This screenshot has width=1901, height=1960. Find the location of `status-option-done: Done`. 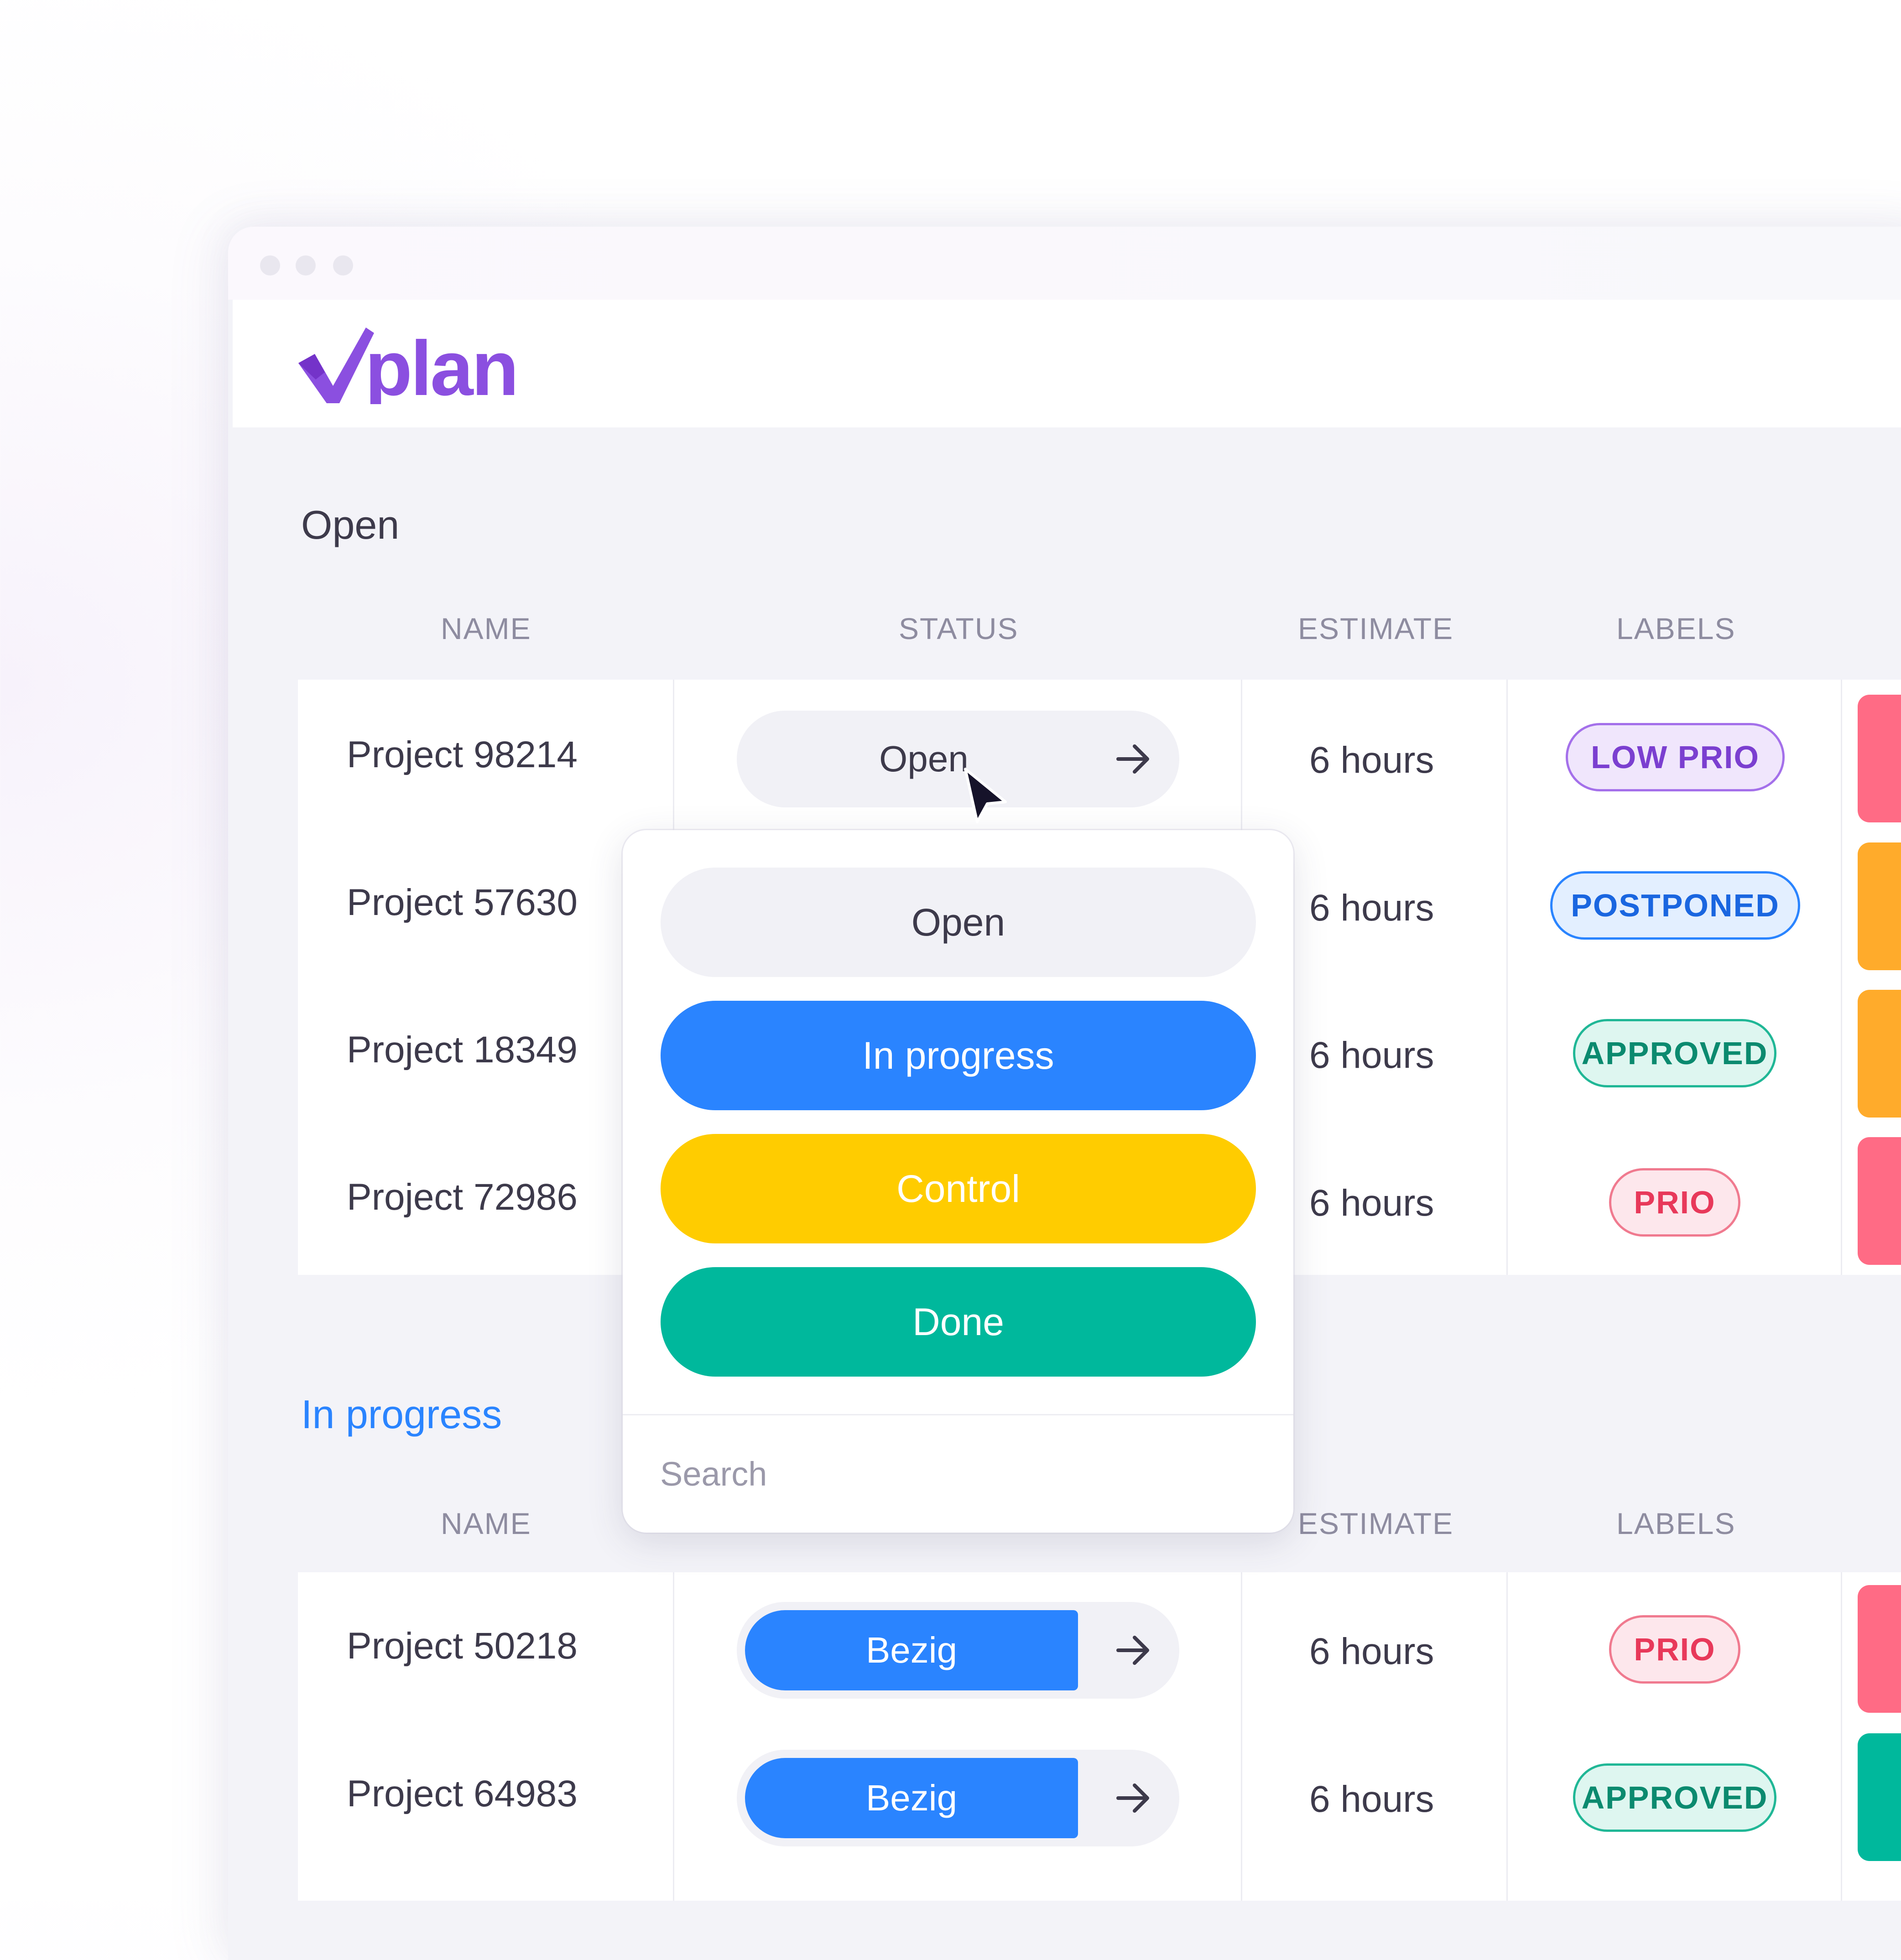

status-option-done: Done is located at coordinates (958, 1322).